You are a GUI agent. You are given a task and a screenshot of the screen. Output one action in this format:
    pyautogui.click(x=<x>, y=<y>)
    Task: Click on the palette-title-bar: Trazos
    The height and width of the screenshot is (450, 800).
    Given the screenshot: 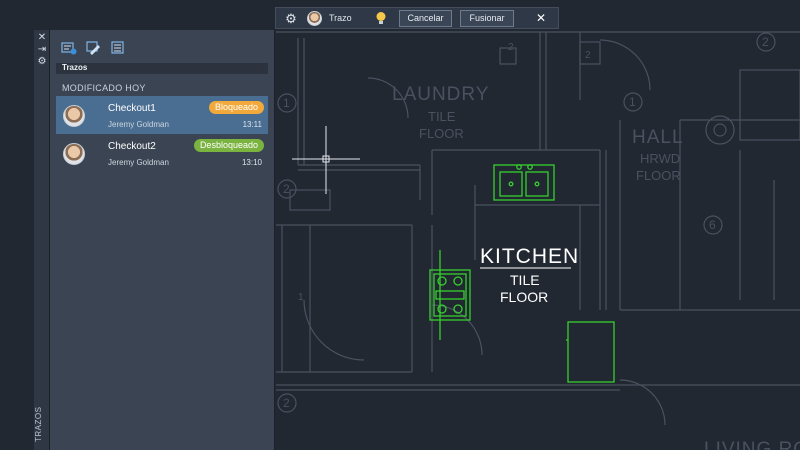 What is the action you would take?
    pyautogui.click(x=162, y=68)
    